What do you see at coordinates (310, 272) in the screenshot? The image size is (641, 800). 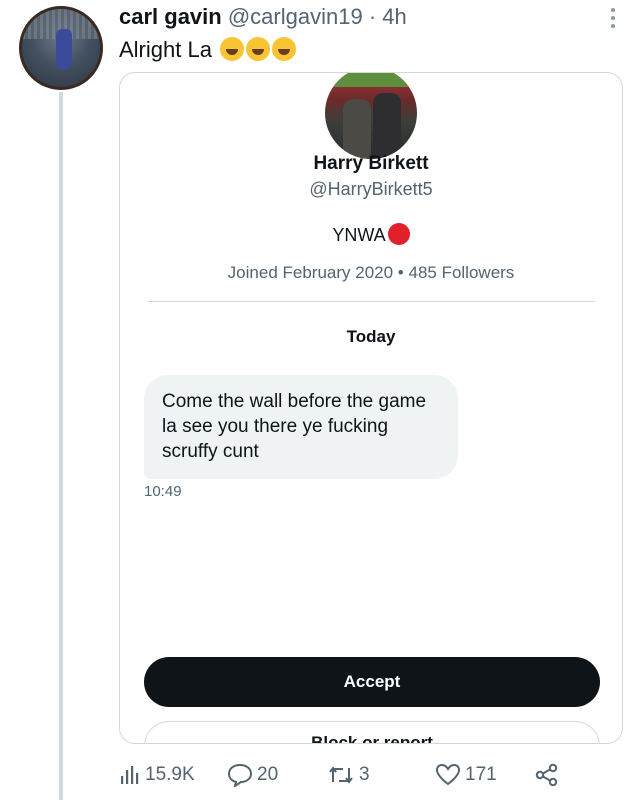 I see `joined-text: Joined February 2020` at bounding box center [310, 272].